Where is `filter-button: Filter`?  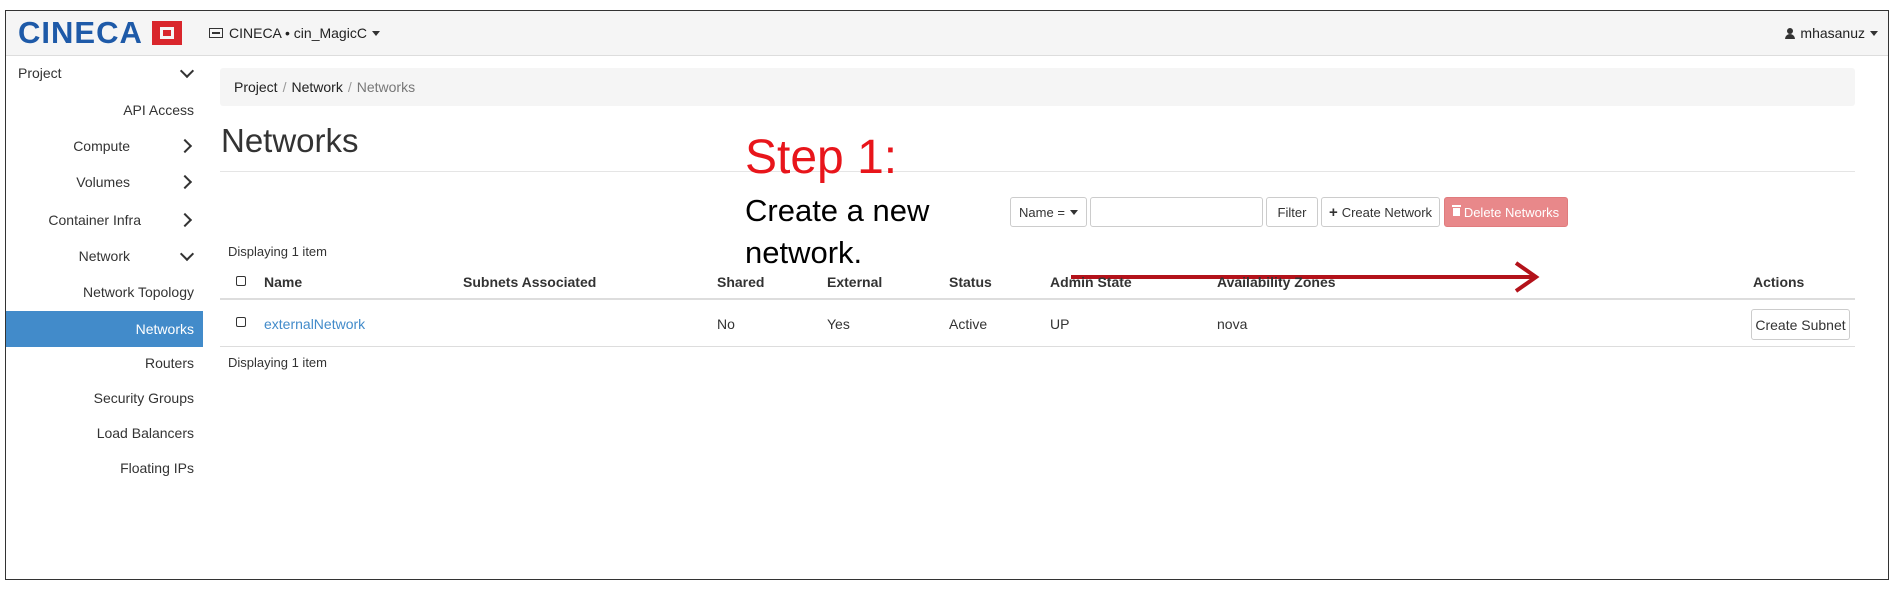
filter-button: Filter is located at coordinates (1292, 212).